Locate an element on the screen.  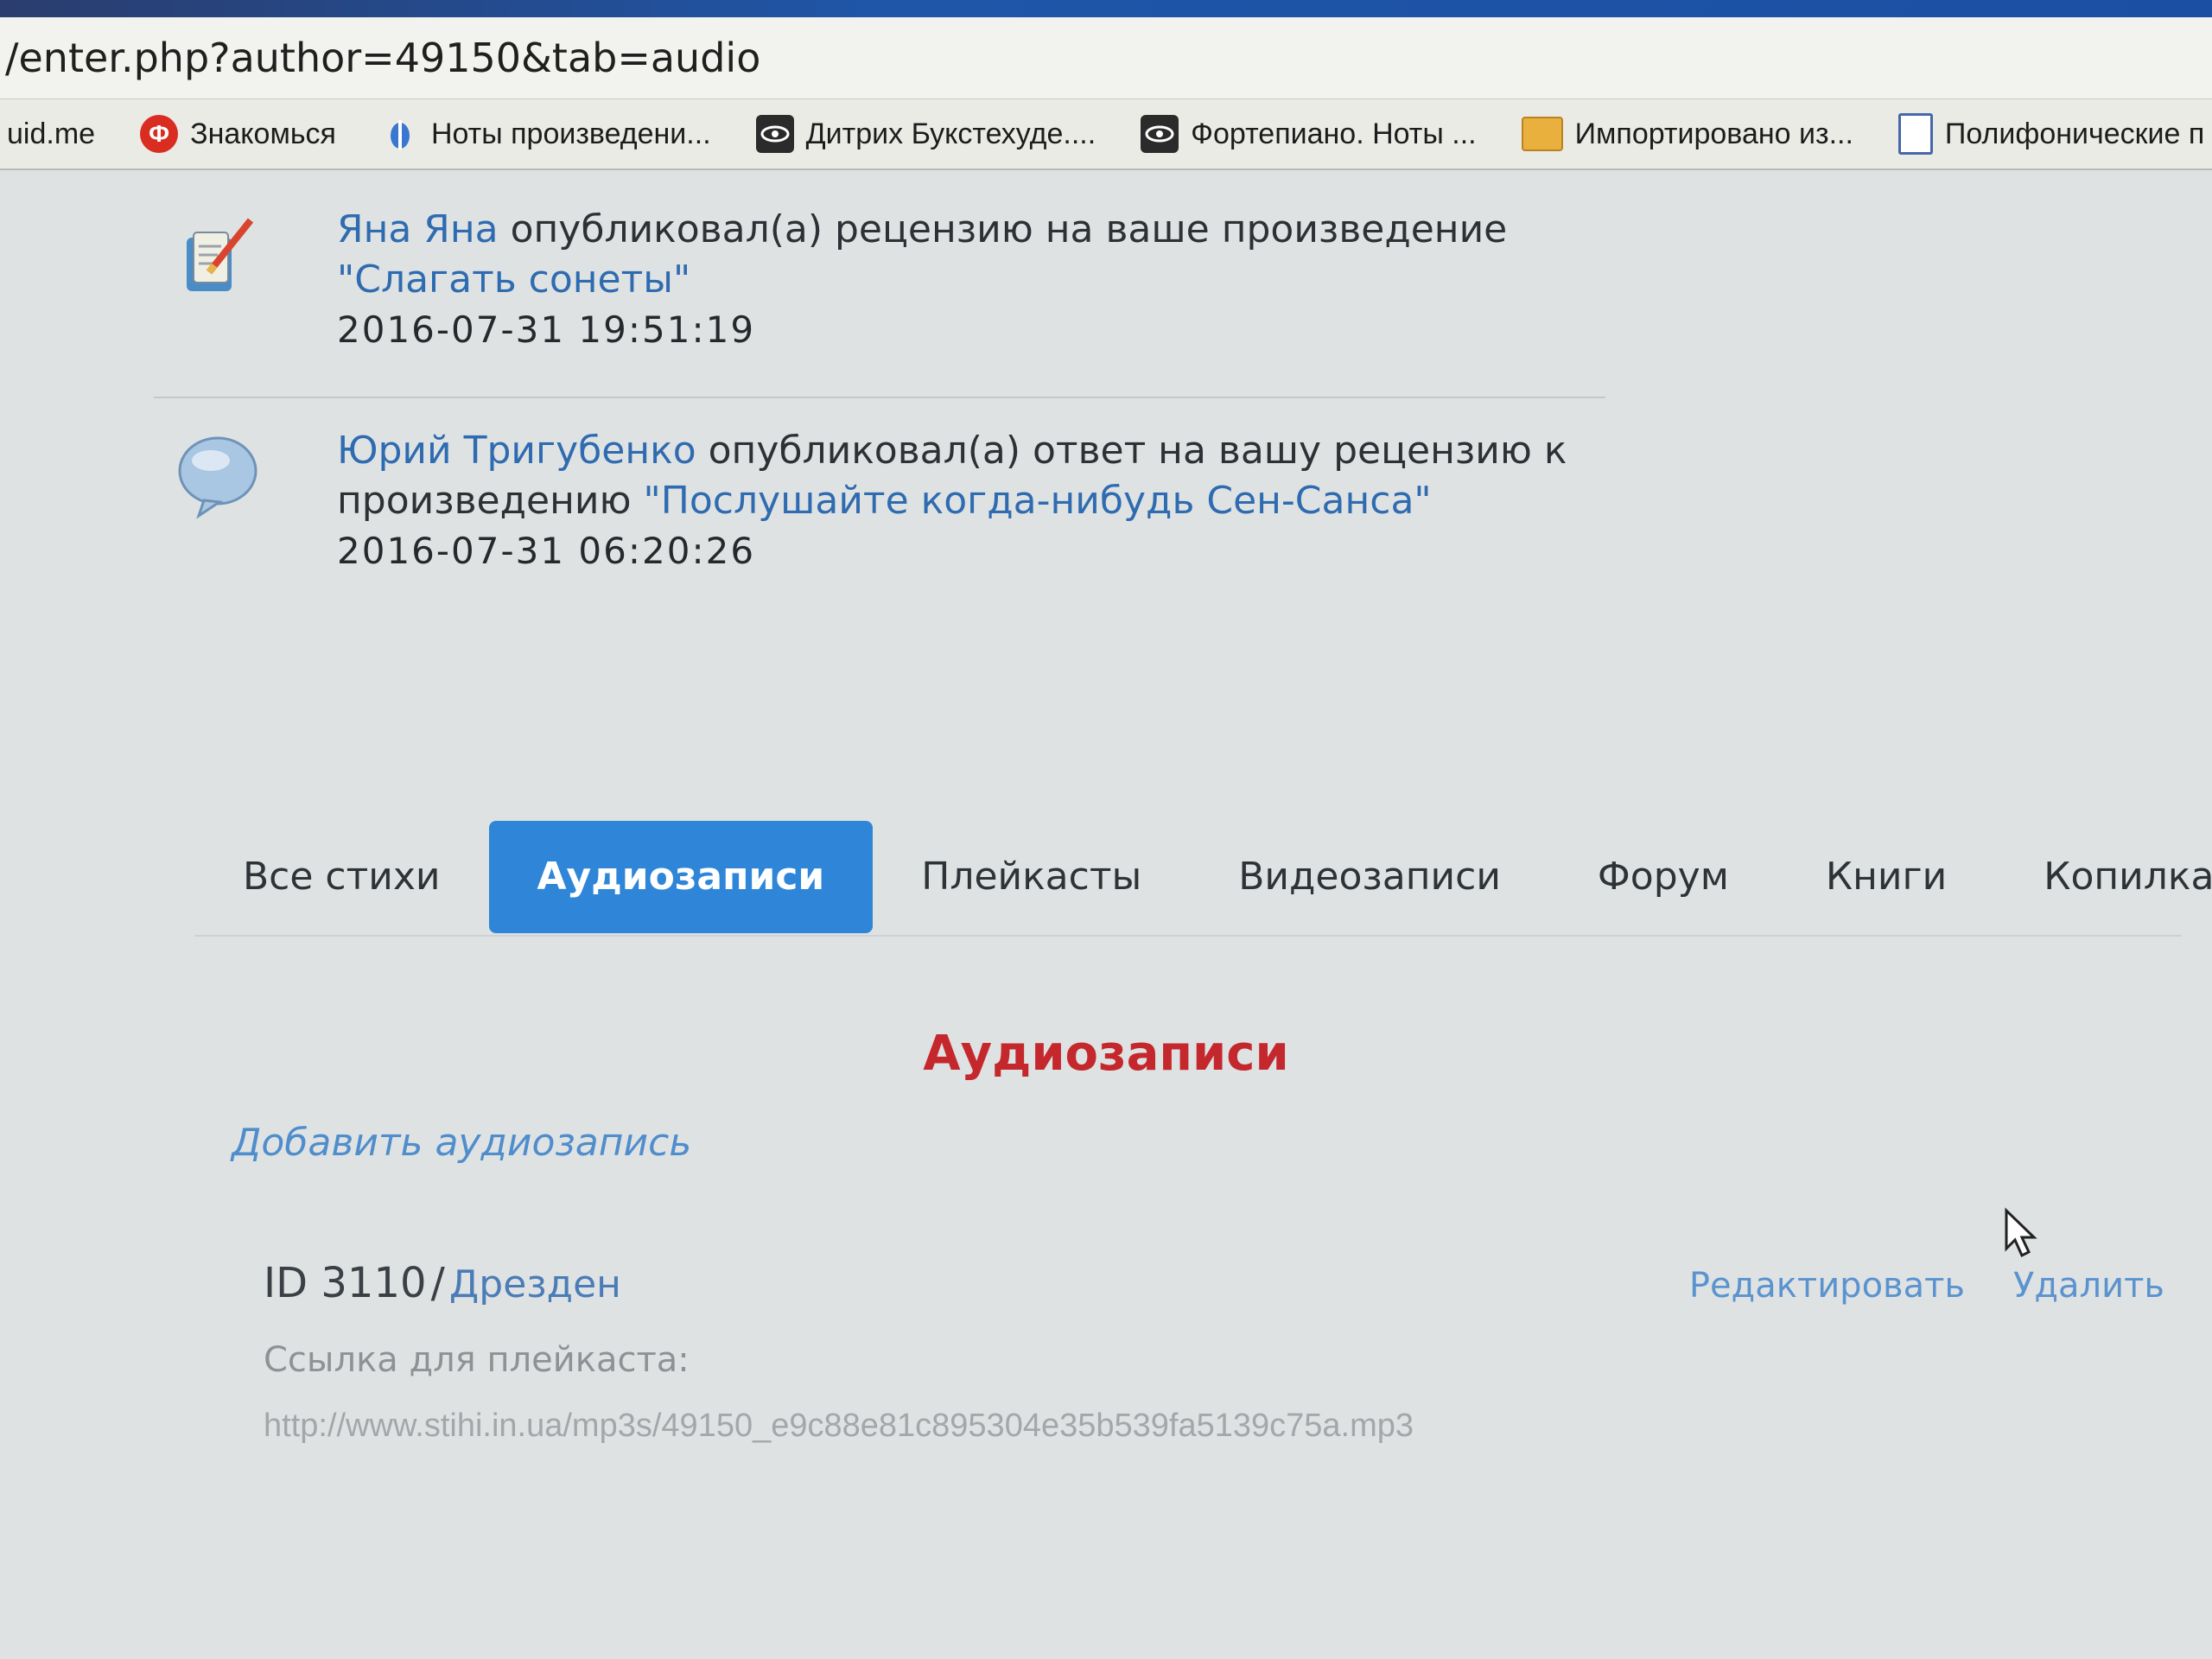
notification-divider is located at coordinates (879, 397).